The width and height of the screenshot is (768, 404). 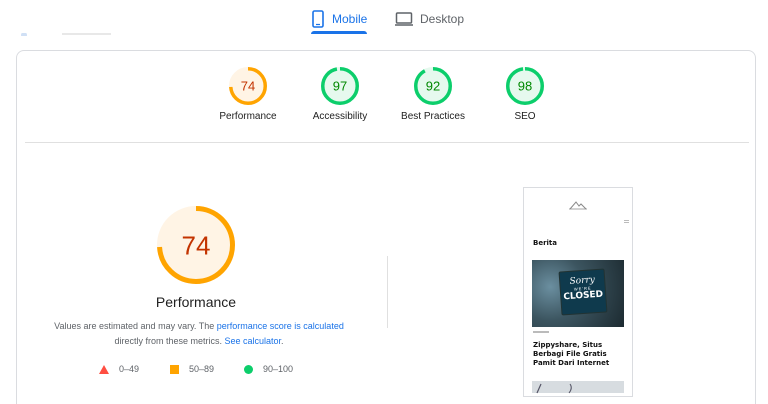 What do you see at coordinates (135, 326) in the screenshot?
I see `note-text-1: Values are estimated and may vary. The` at bounding box center [135, 326].